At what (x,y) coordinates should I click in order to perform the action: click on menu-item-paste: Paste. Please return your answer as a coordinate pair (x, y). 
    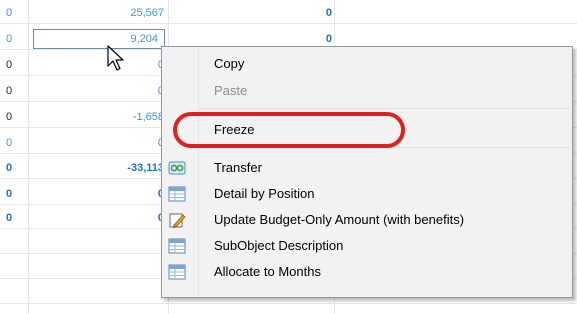
    Looking at the image, I should click on (367, 91).